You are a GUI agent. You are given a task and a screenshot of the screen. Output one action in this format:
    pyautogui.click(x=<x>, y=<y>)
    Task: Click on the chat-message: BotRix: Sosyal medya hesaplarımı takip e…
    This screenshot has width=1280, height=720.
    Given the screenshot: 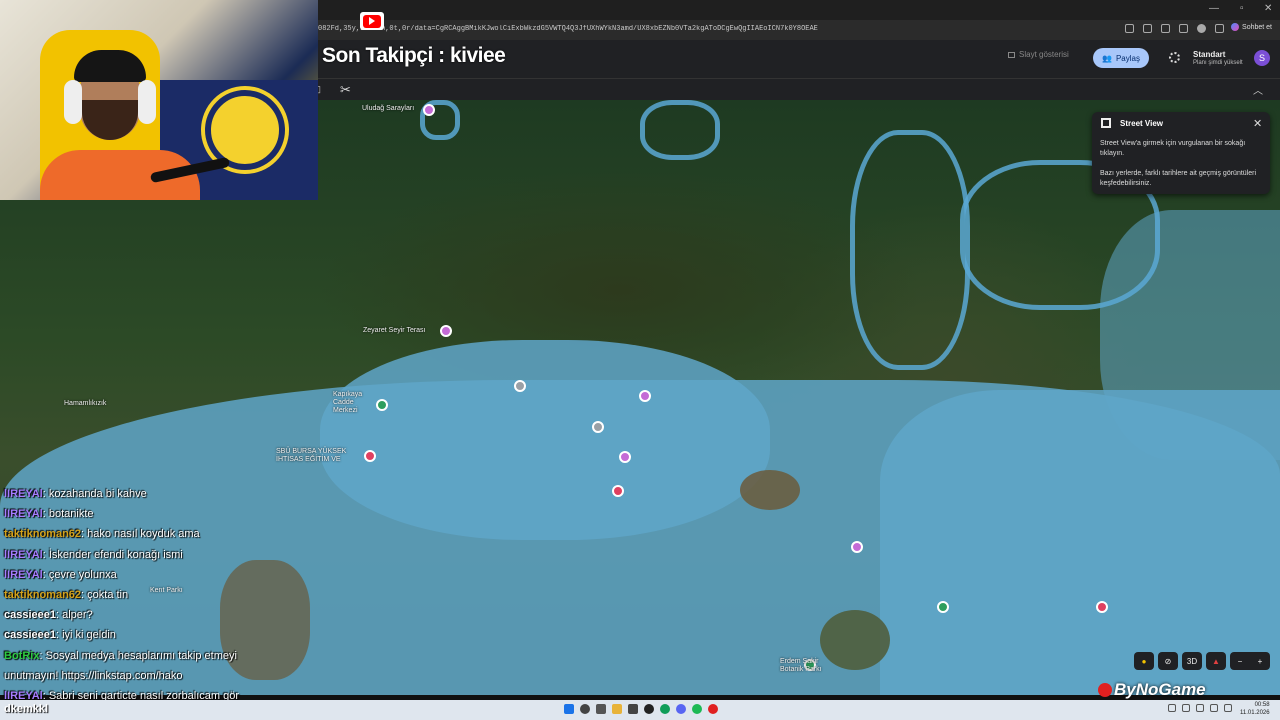 What is the action you would take?
    pyautogui.click(x=150, y=656)
    